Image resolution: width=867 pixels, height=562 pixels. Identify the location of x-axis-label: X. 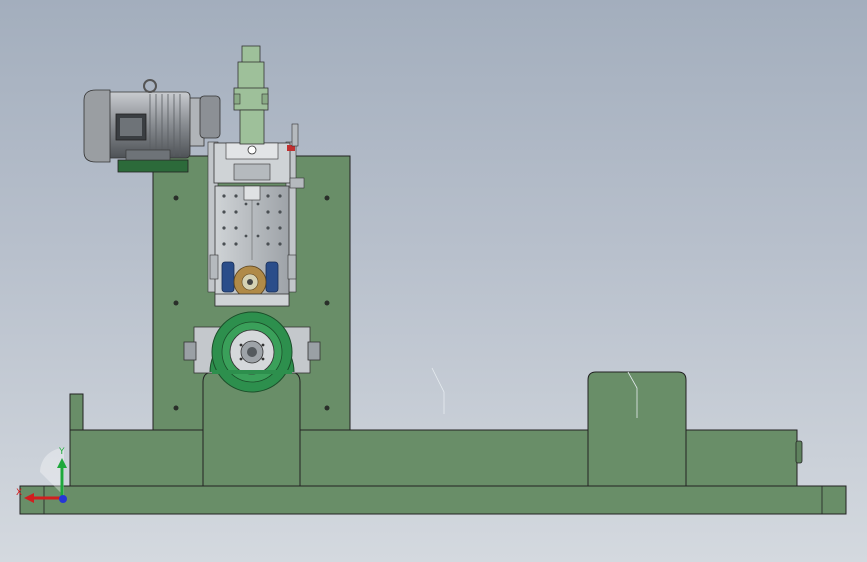
(19, 493).